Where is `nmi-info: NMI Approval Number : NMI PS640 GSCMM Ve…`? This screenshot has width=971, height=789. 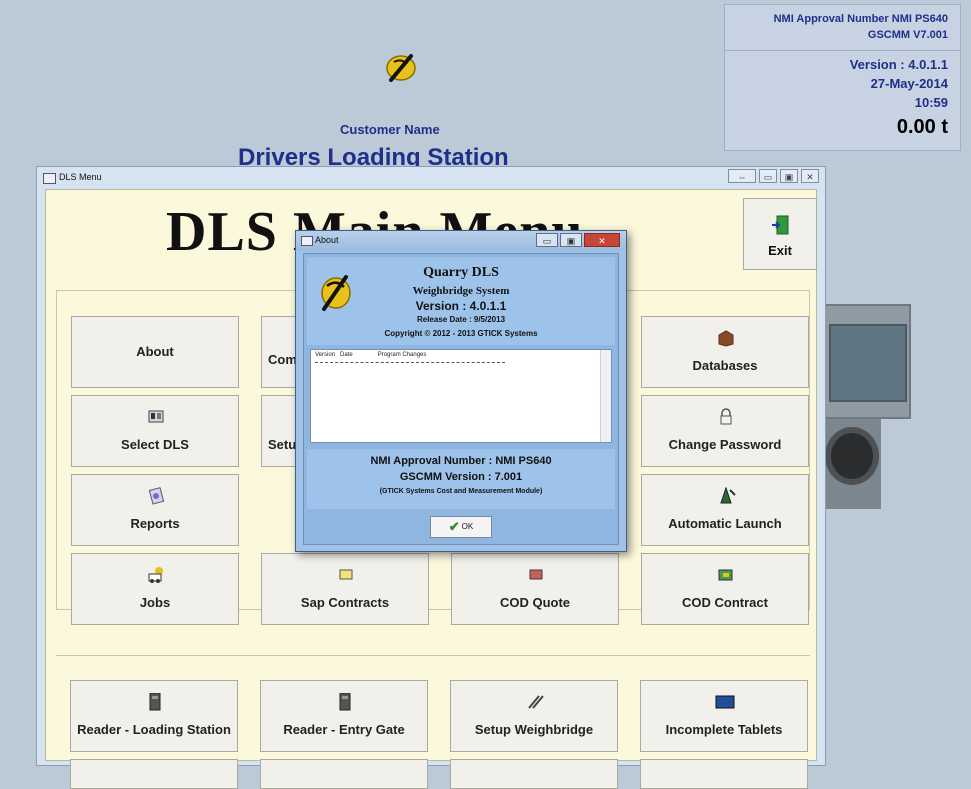 nmi-info: NMI Approval Number : NMI PS640 GSCMM Ve… is located at coordinates (461, 479).